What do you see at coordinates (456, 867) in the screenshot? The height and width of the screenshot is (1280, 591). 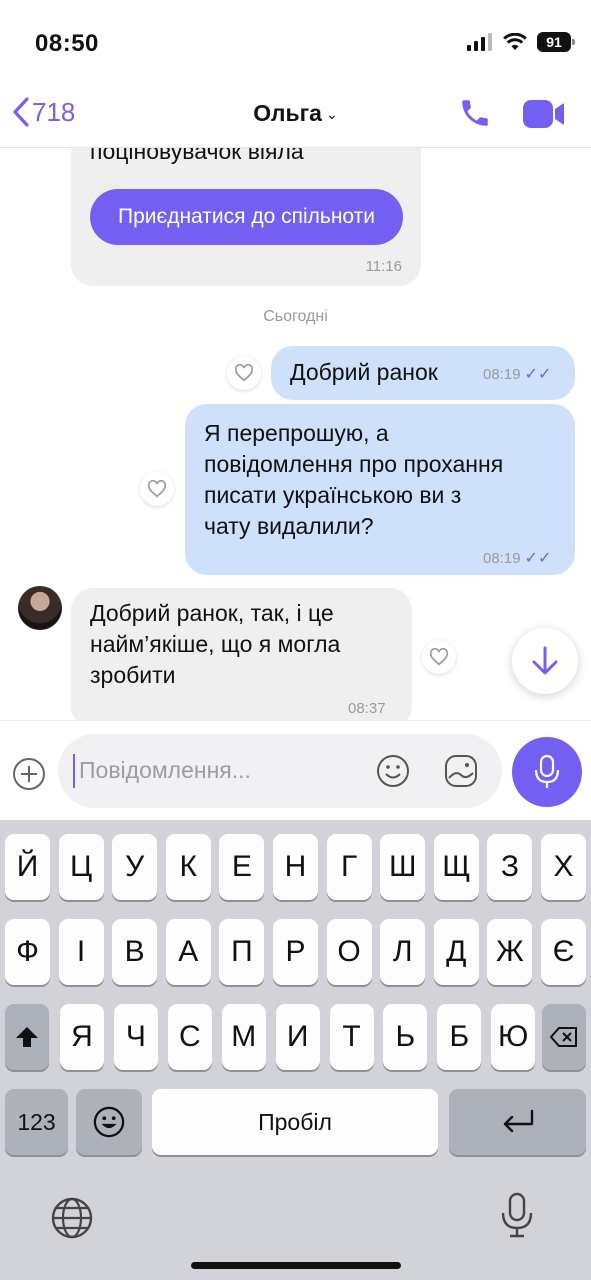 I see `key-щ: Щ` at bounding box center [456, 867].